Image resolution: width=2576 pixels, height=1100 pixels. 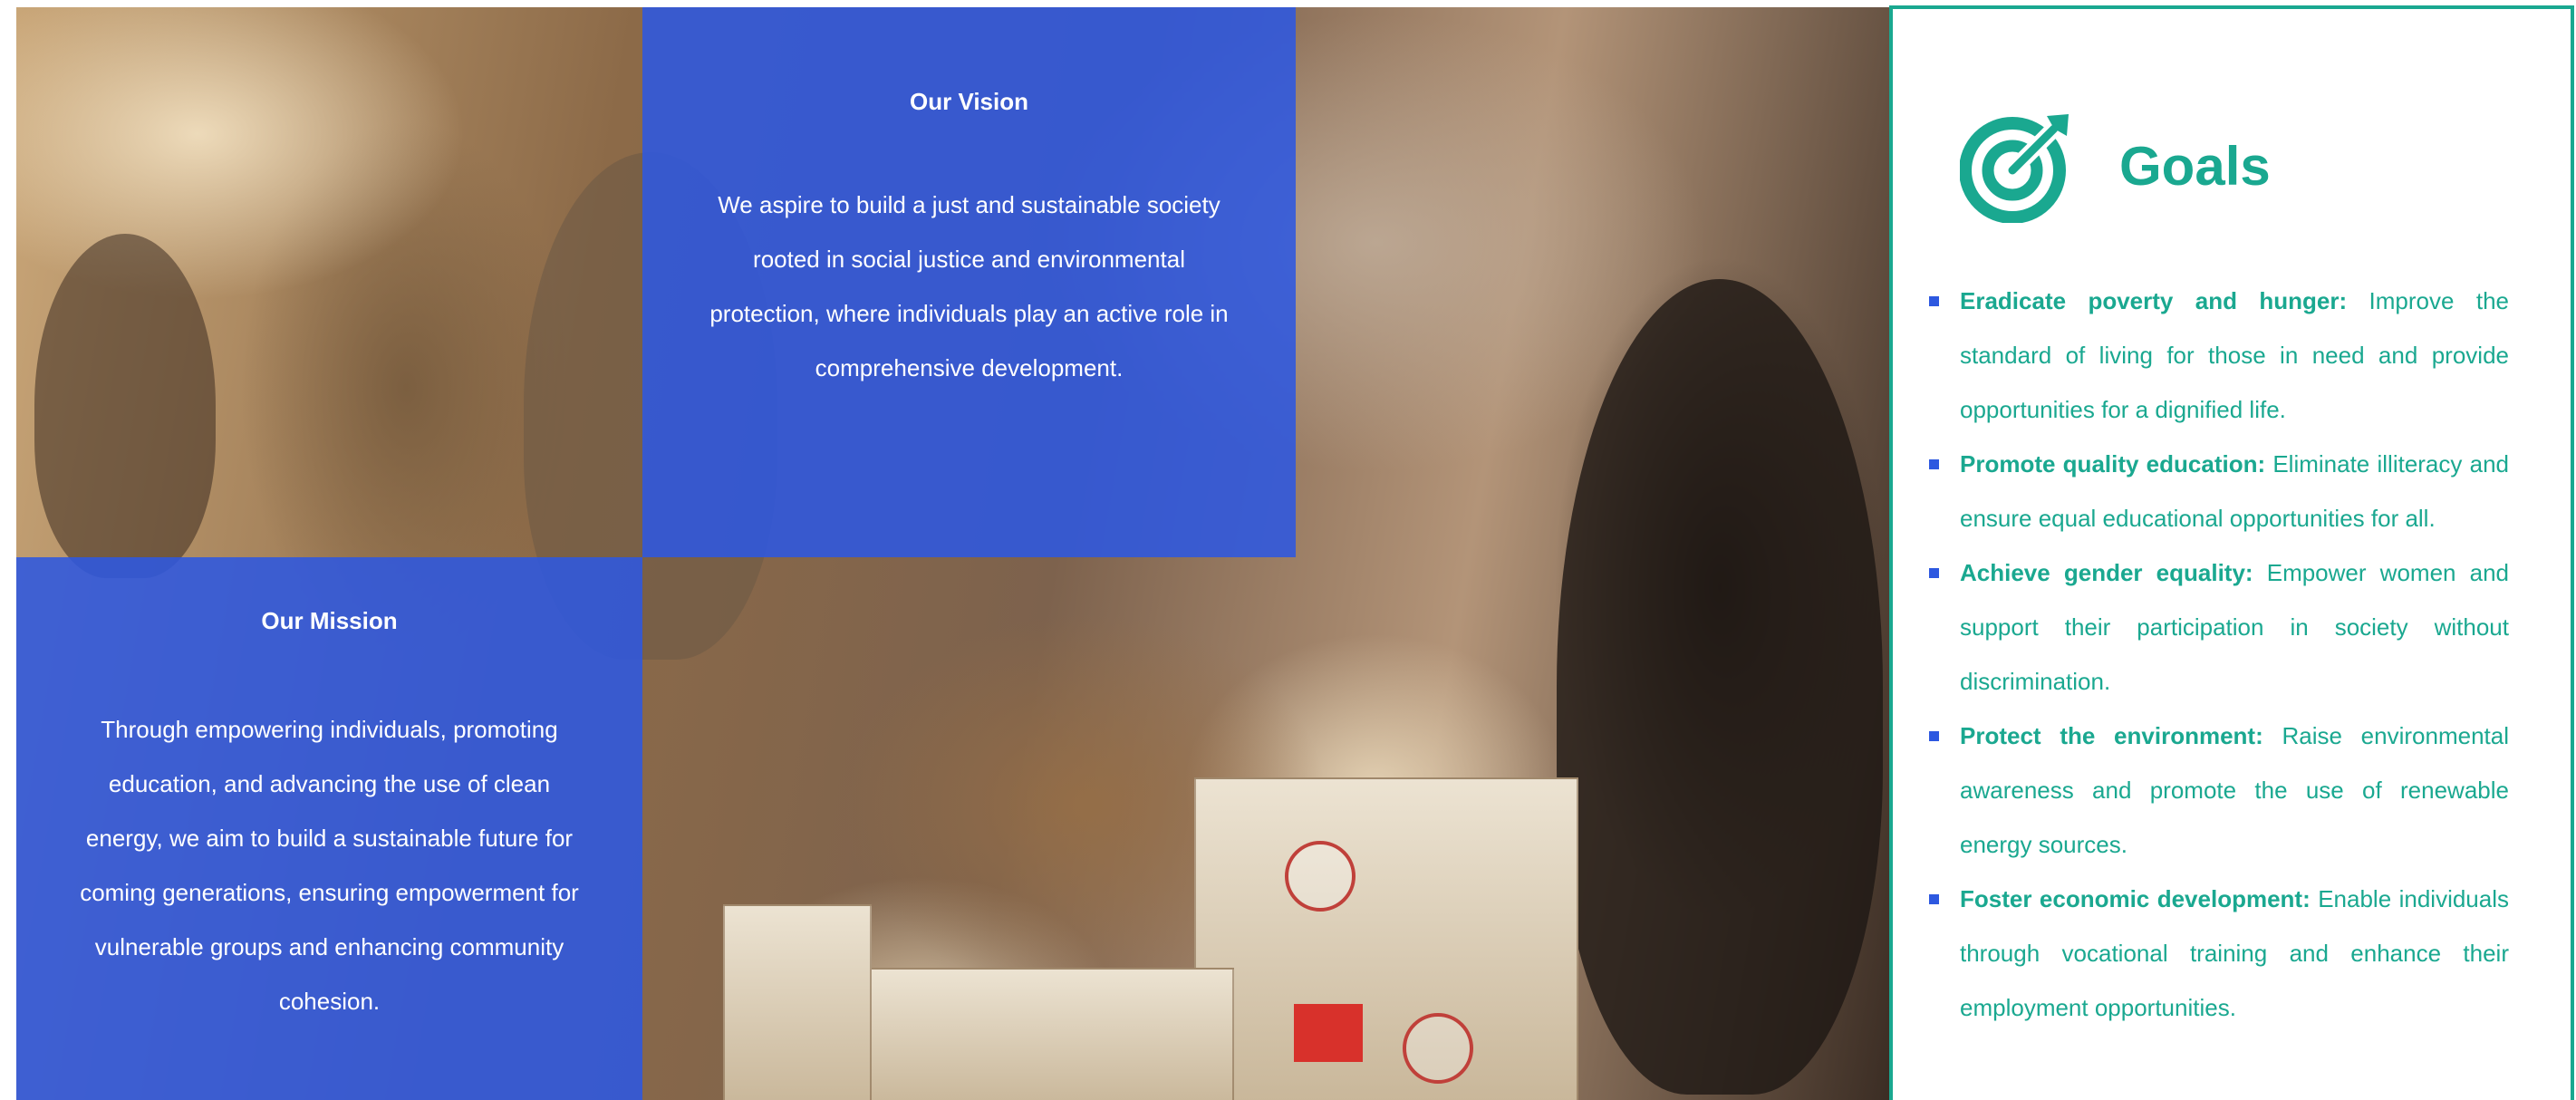 I want to click on goal-heading: Achieve gender equality:, so click(x=2106, y=572).